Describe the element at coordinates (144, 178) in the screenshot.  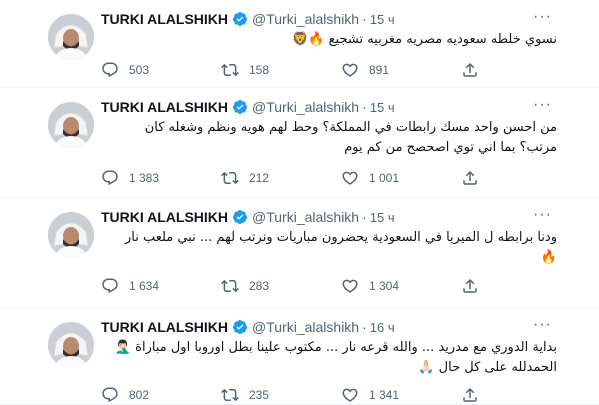
I see `reply-count: 1 383` at that location.